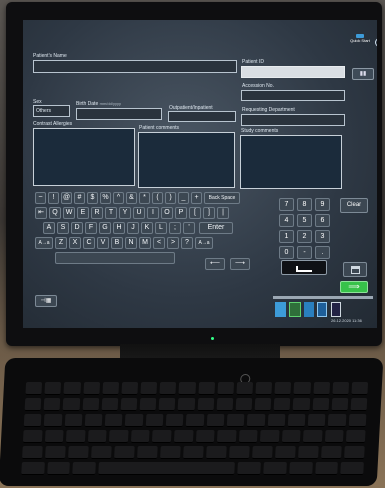  What do you see at coordinates (119, 114) in the screenshot?
I see `birth-date-input` at bounding box center [119, 114].